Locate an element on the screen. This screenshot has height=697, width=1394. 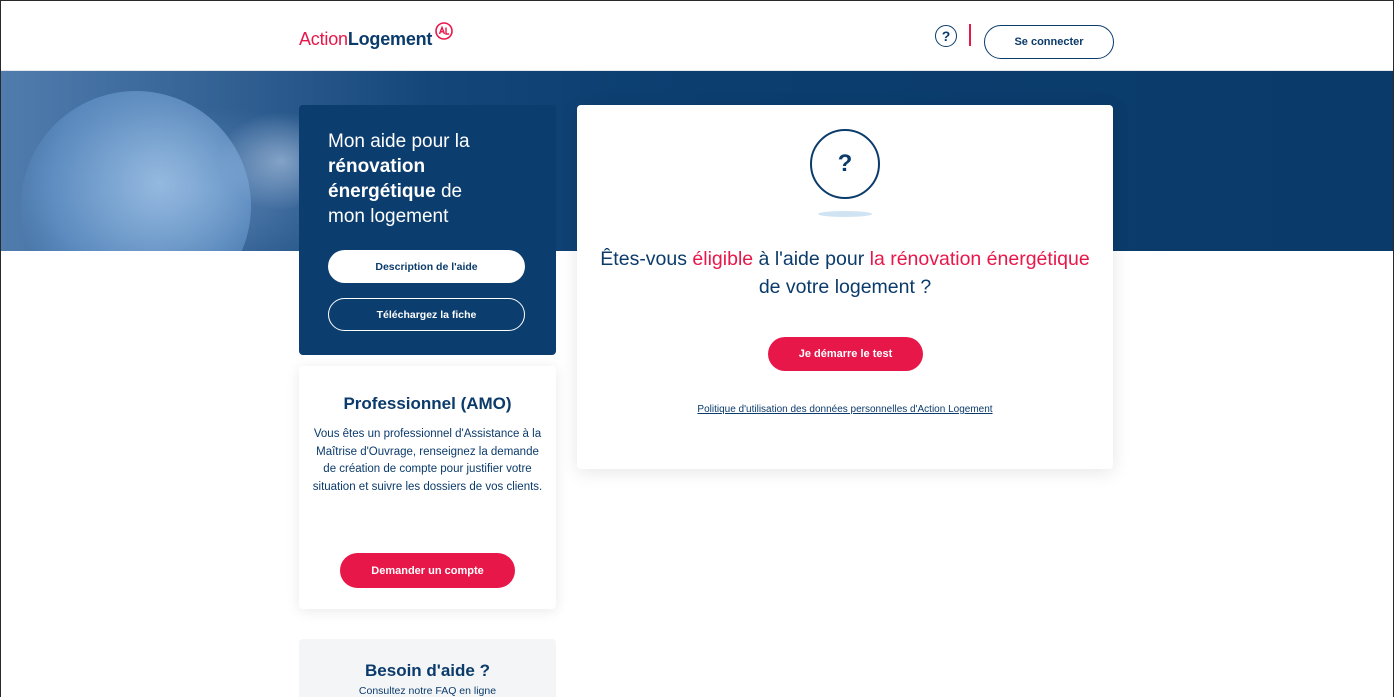
aid-title-line-1: Mon aide pour la is located at coordinates (399, 141).